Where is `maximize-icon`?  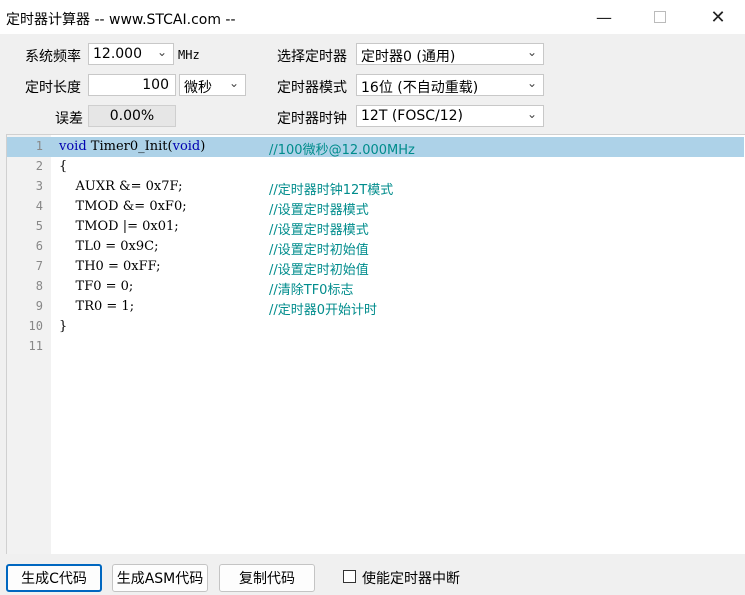 maximize-icon is located at coordinates (660, 17).